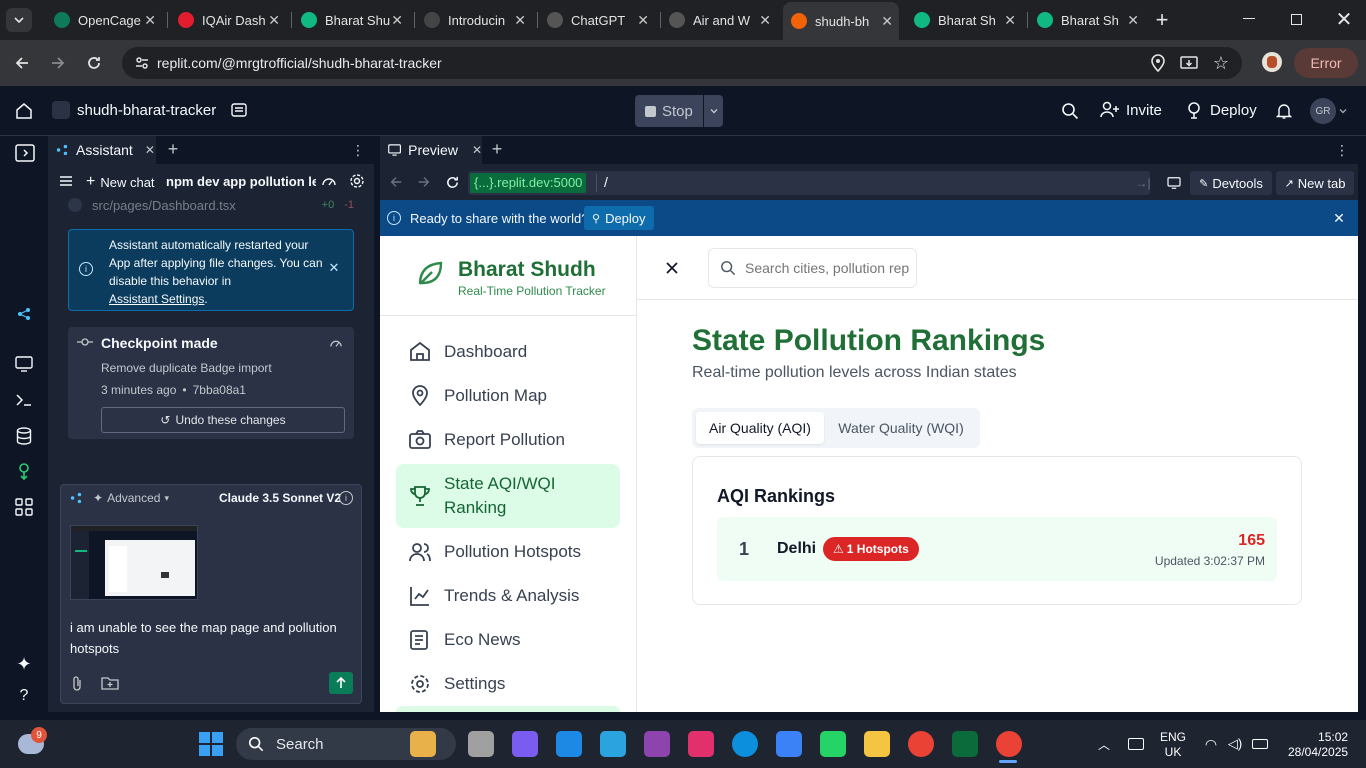 Image resolution: width=1366 pixels, height=768 pixels. What do you see at coordinates (569, 744) in the screenshot?
I see `store-icon` at bounding box center [569, 744].